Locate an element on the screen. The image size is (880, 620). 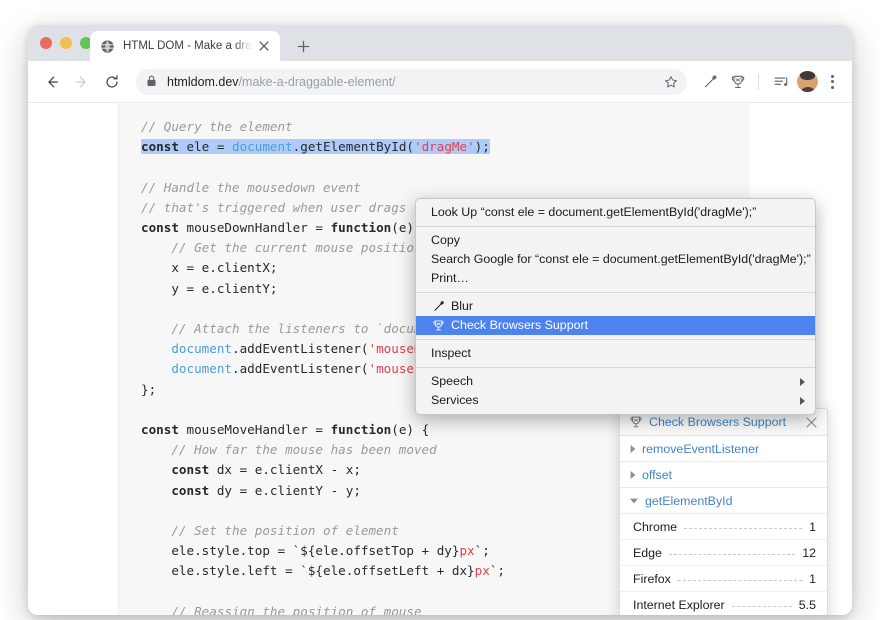
minimize-window-button is located at coordinates (66, 43).